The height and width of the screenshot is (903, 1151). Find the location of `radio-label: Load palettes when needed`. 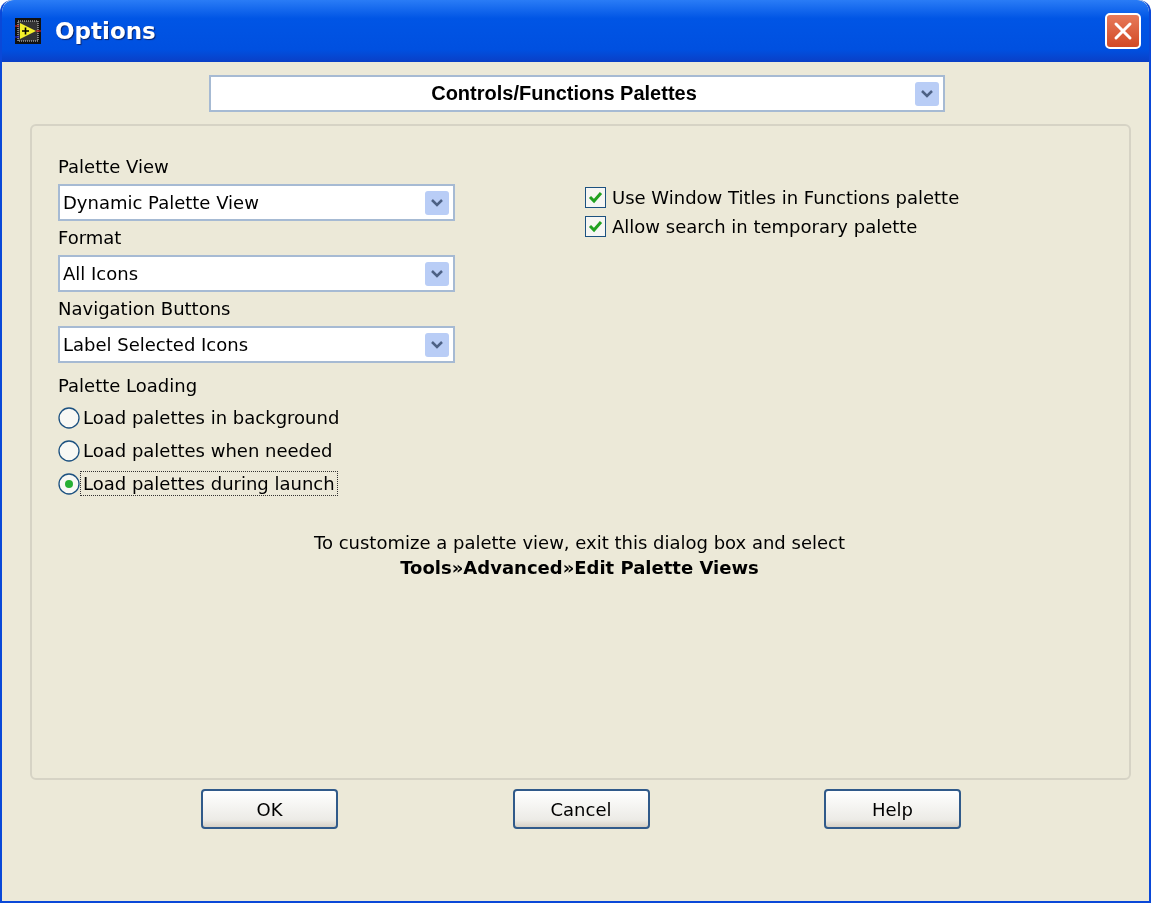

radio-label: Load palettes when needed is located at coordinates (208, 450).